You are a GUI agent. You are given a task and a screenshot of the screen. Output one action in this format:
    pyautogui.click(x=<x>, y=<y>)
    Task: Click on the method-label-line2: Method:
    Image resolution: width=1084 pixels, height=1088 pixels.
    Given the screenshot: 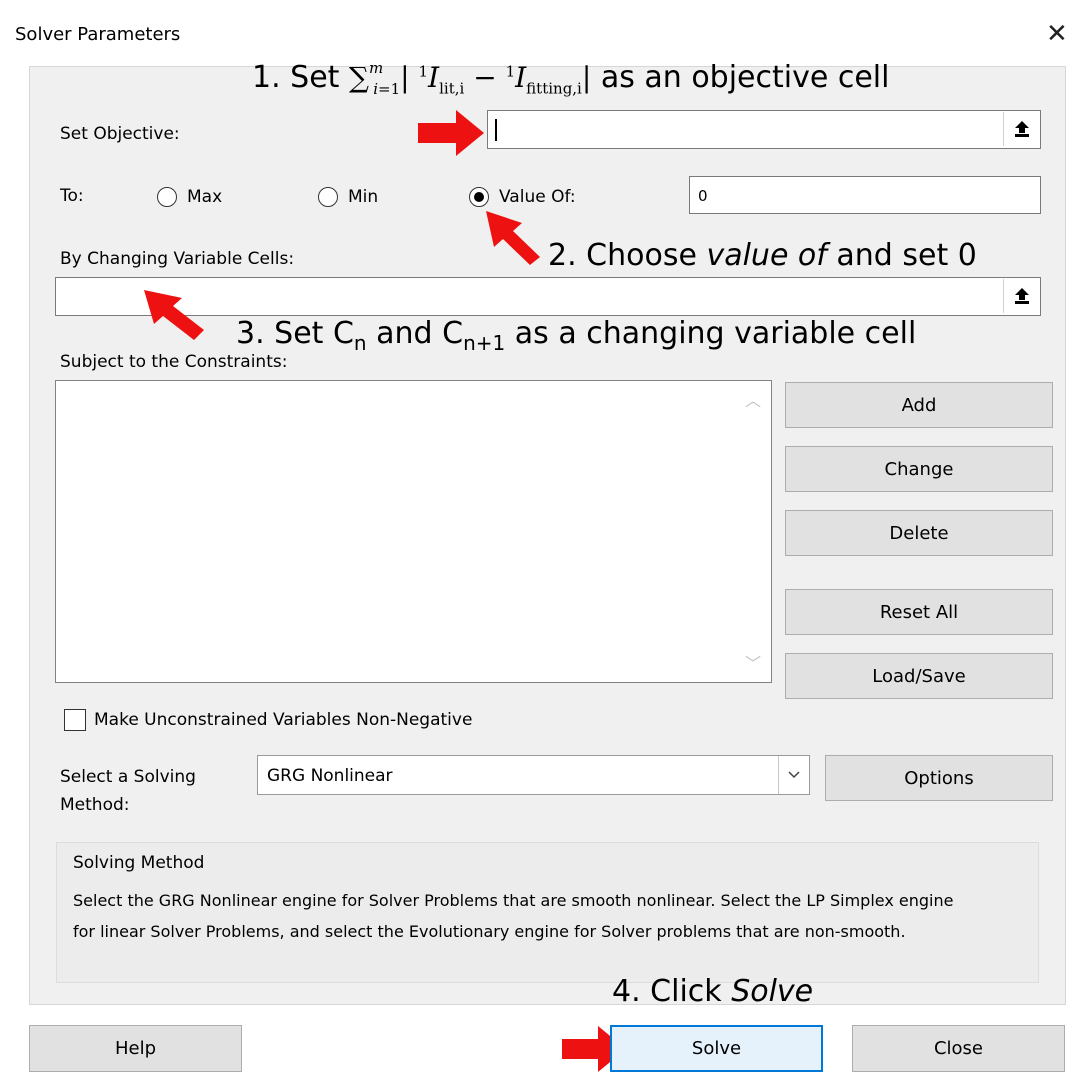 What is the action you would take?
    pyautogui.click(x=95, y=805)
    